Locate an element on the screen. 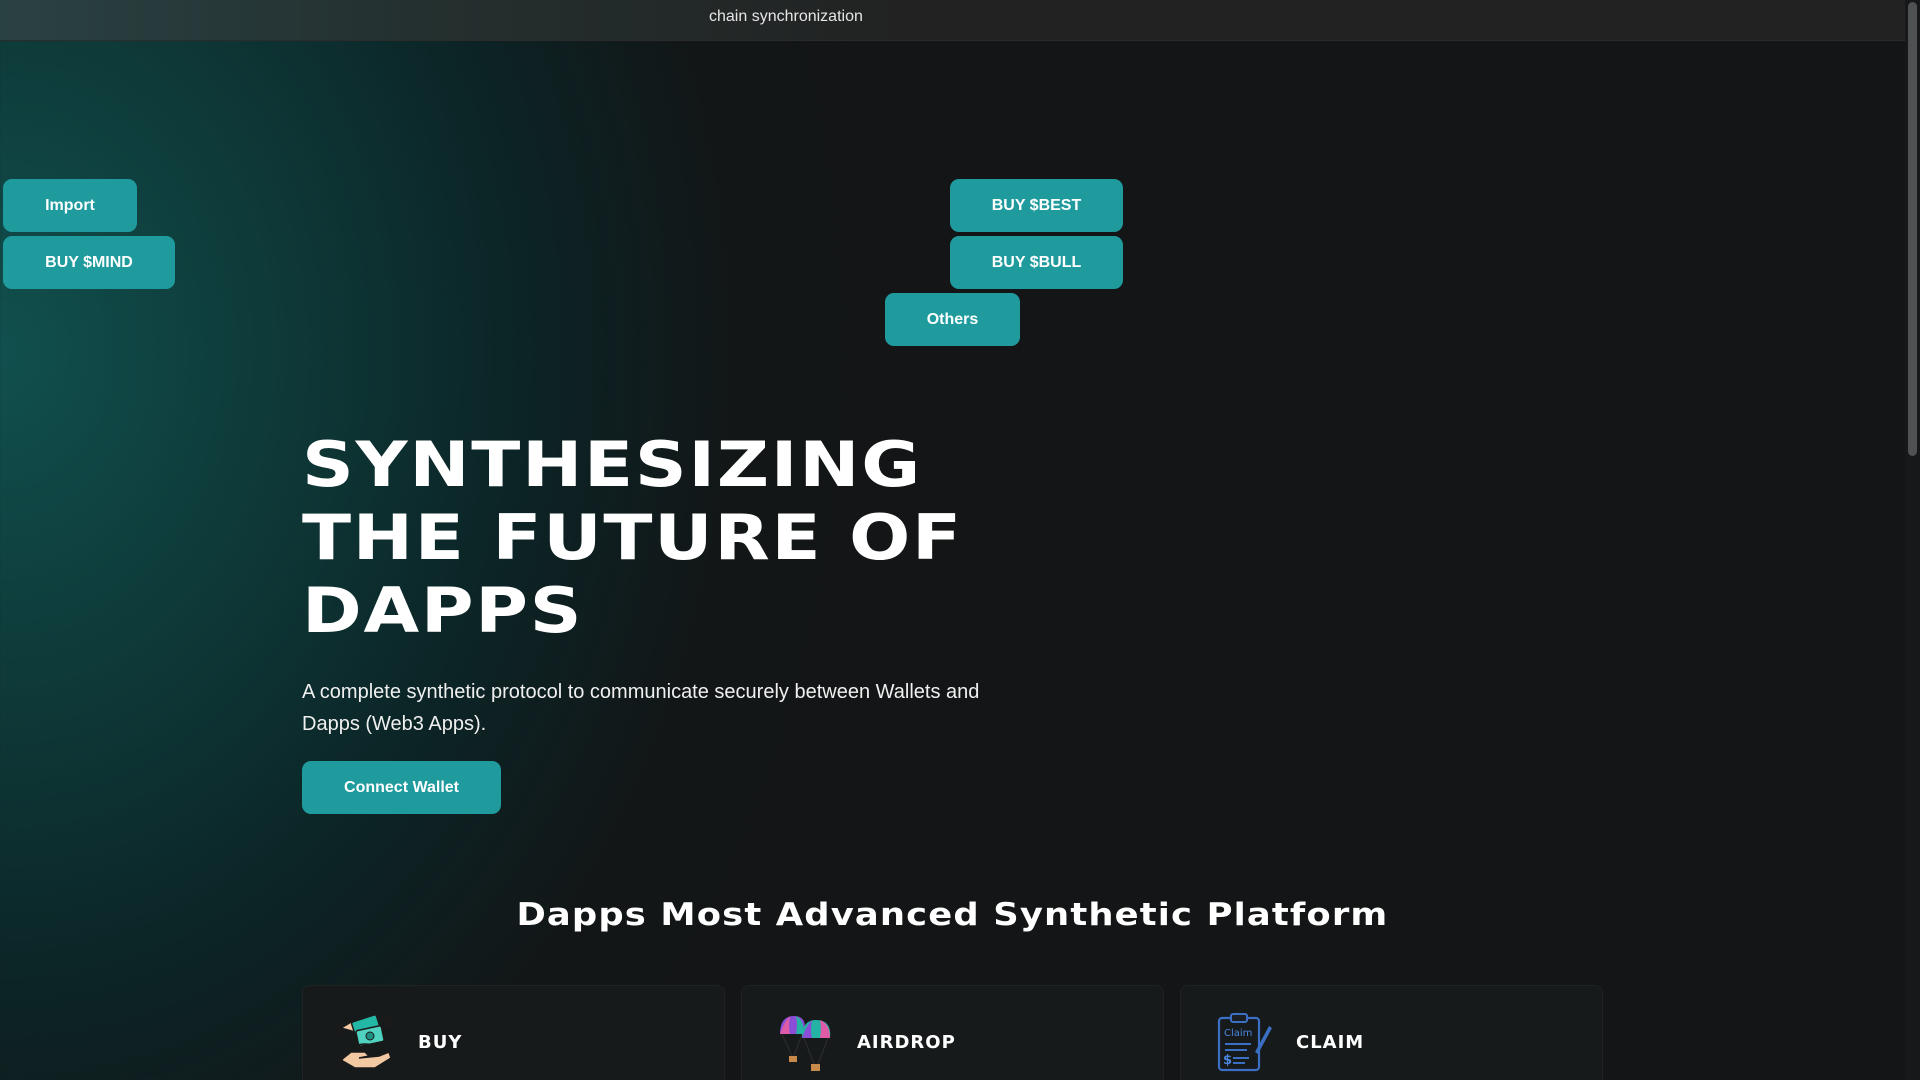 The image size is (1920, 1080). hero-title-line-3: DAPPS is located at coordinates (443, 610).